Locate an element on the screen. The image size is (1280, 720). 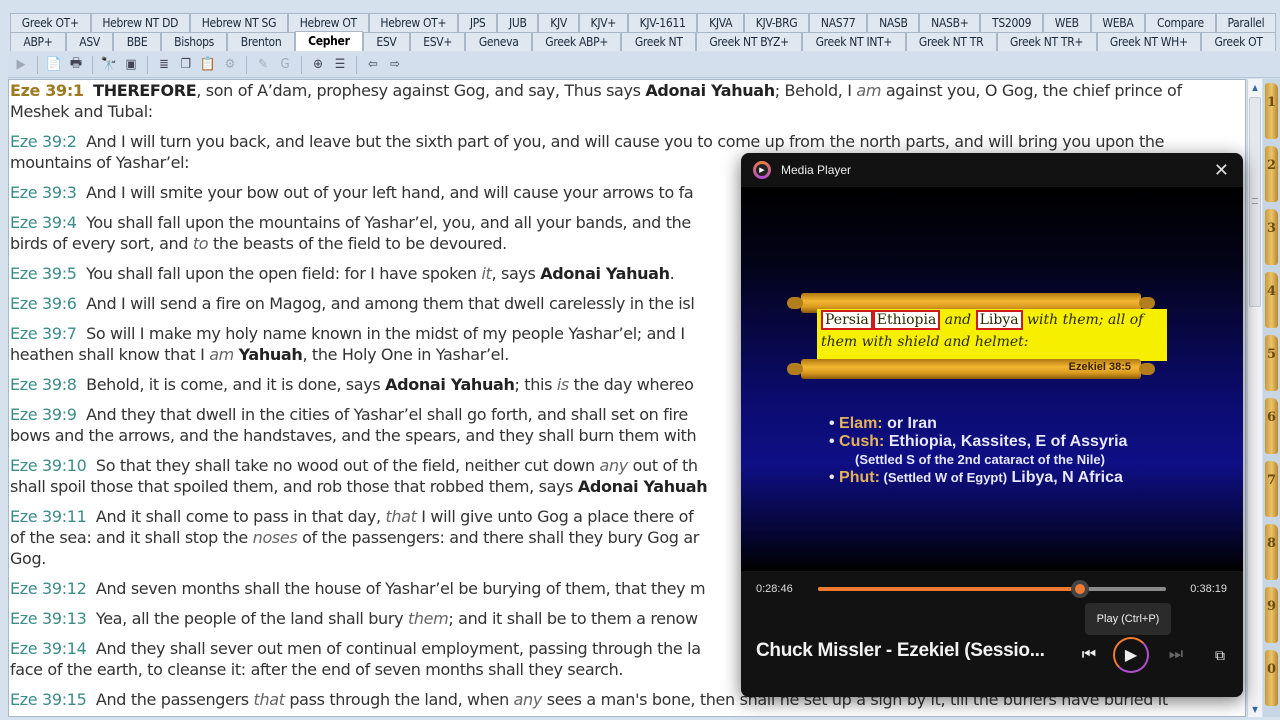
tab-kjv-brg: KJV-BRG is located at coordinates (776, 22).